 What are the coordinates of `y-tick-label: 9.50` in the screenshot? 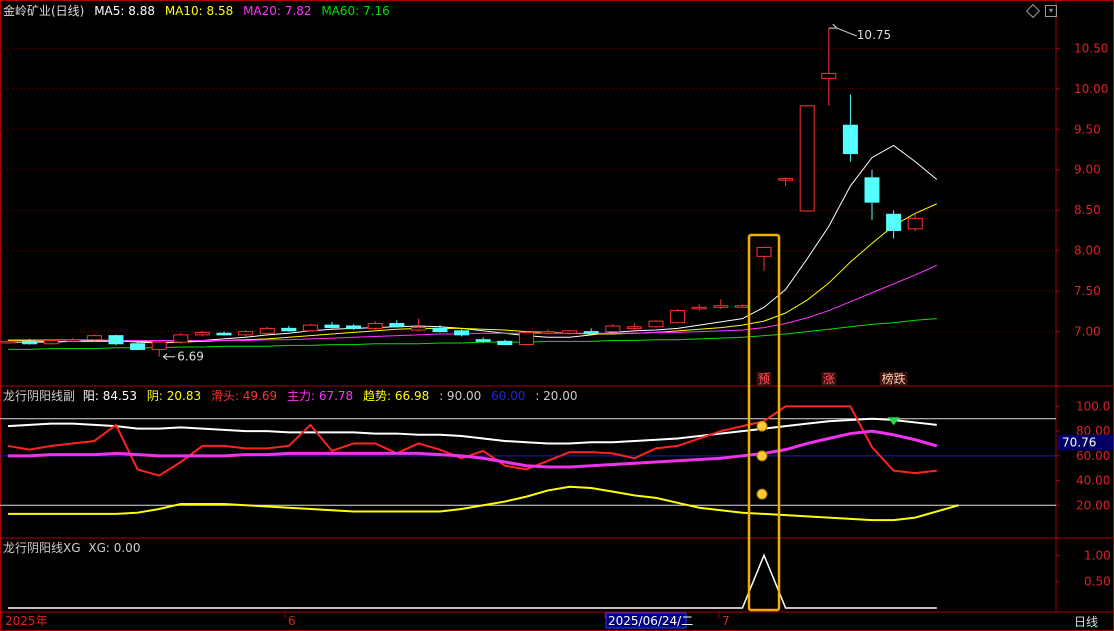 It's located at (1087, 129).